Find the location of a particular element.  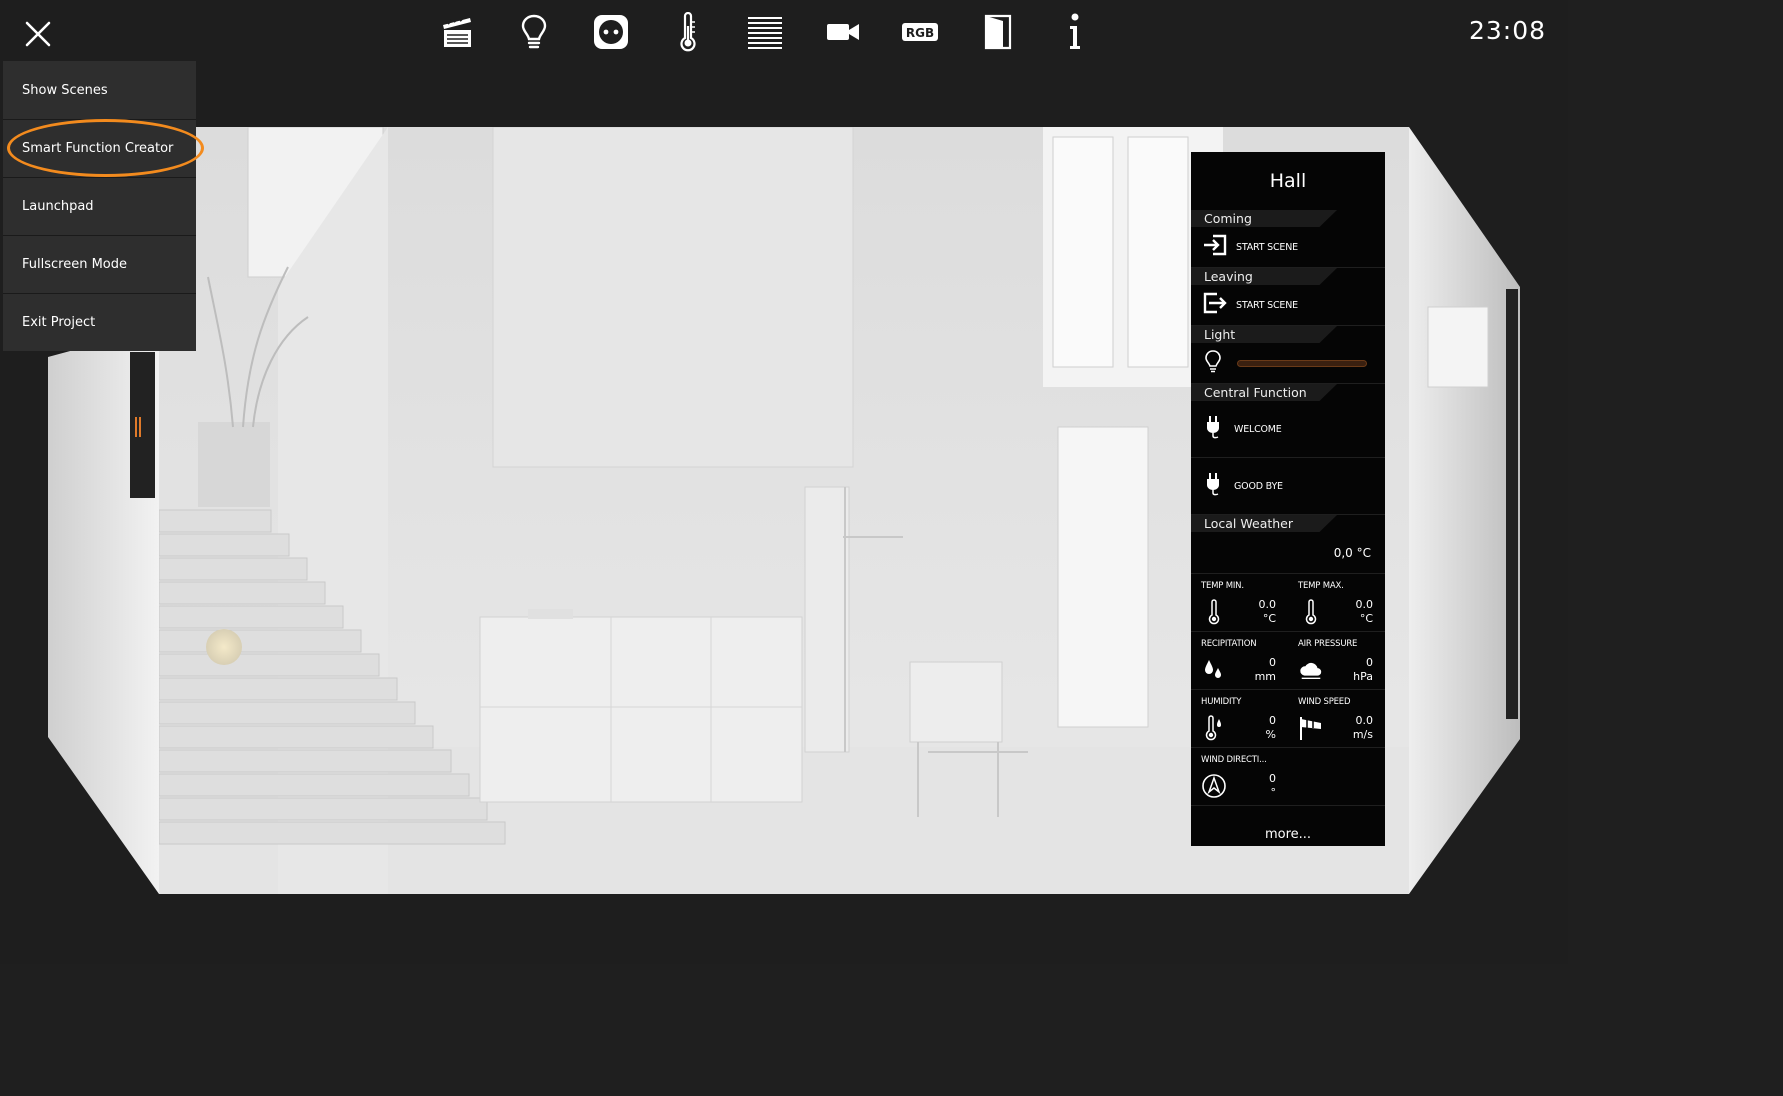

precipitation-unit: mm is located at coordinates (1265, 676).